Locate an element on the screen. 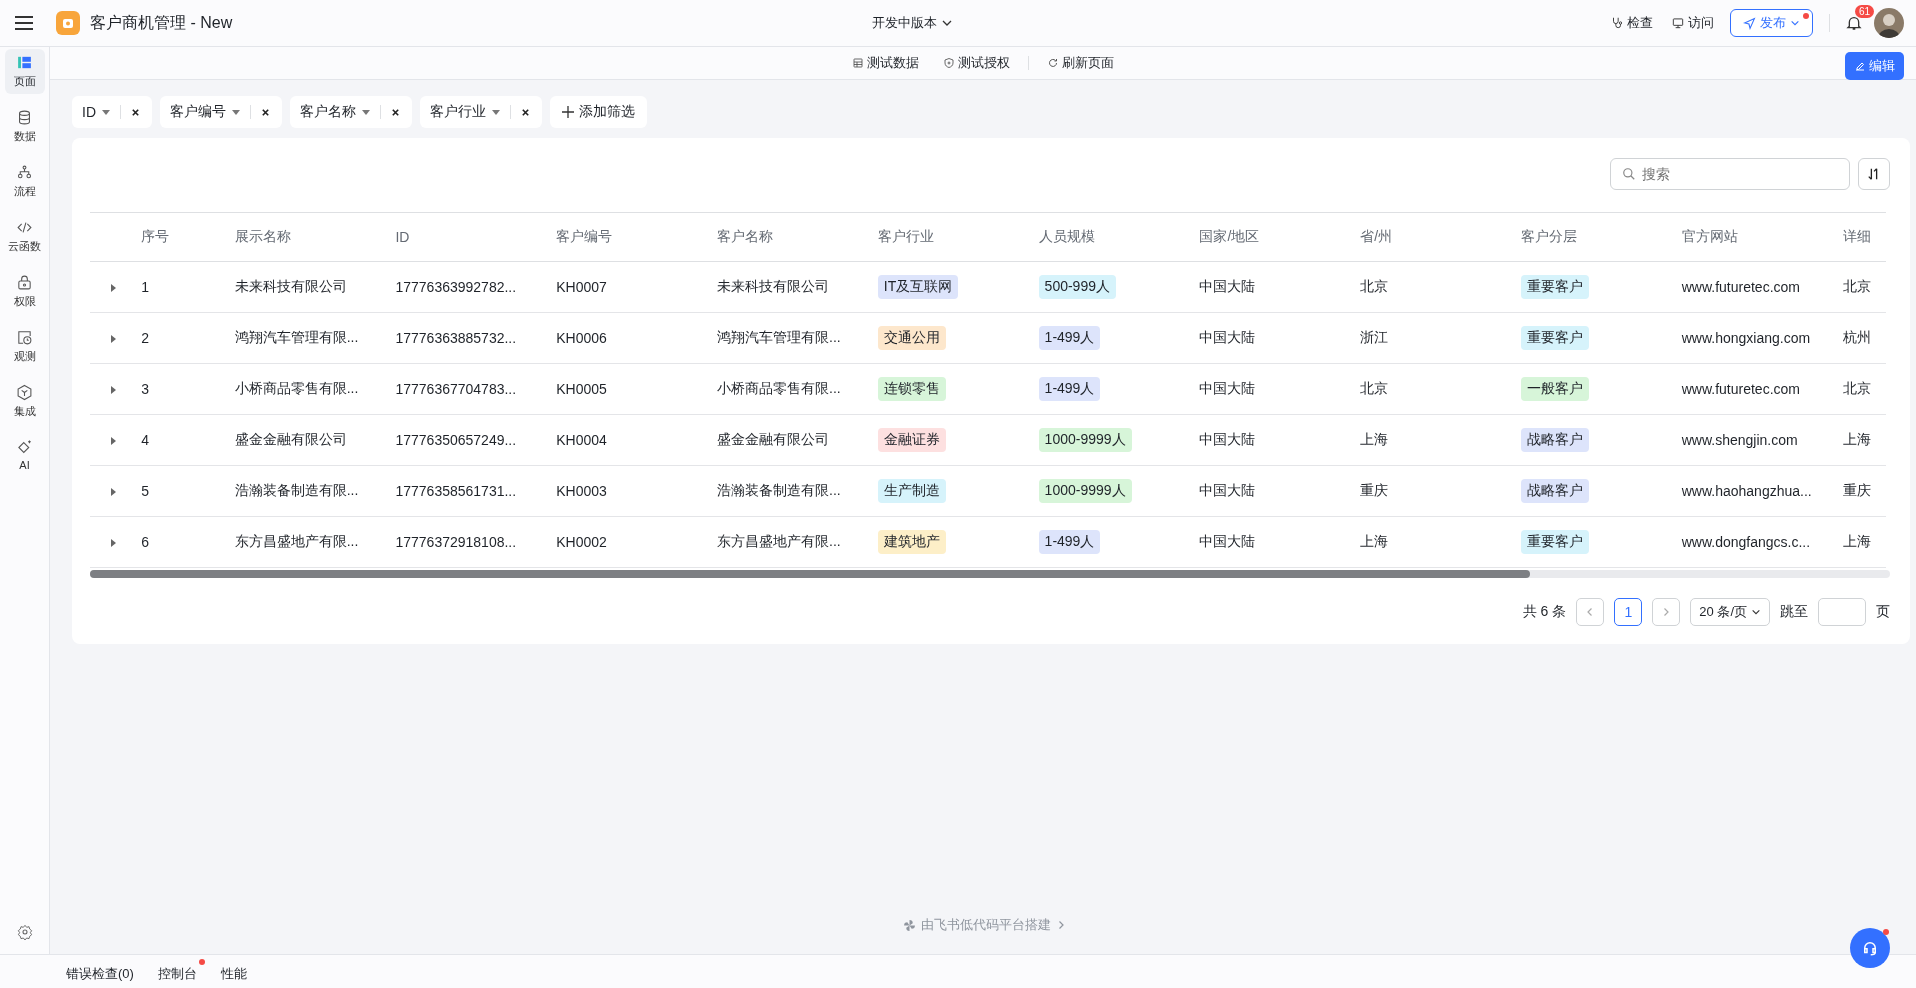 The width and height of the screenshot is (1916, 988). send-icon is located at coordinates (1749, 23).